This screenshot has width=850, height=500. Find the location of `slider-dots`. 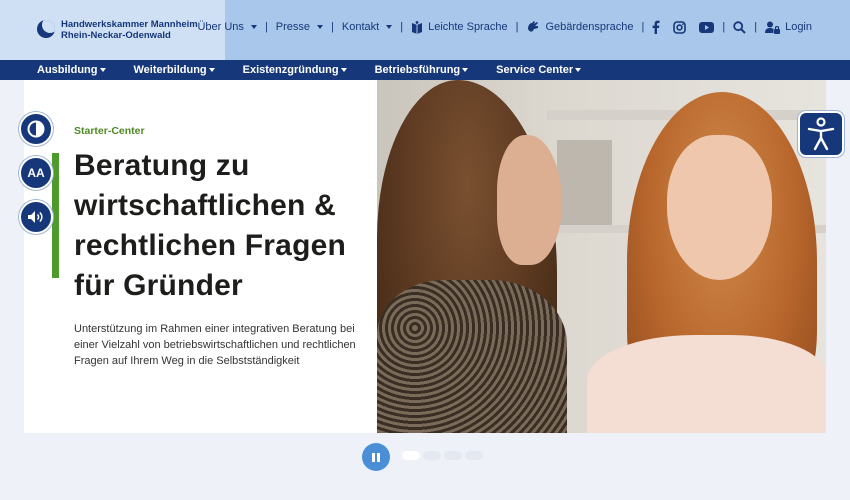

slider-dots is located at coordinates (442, 455).